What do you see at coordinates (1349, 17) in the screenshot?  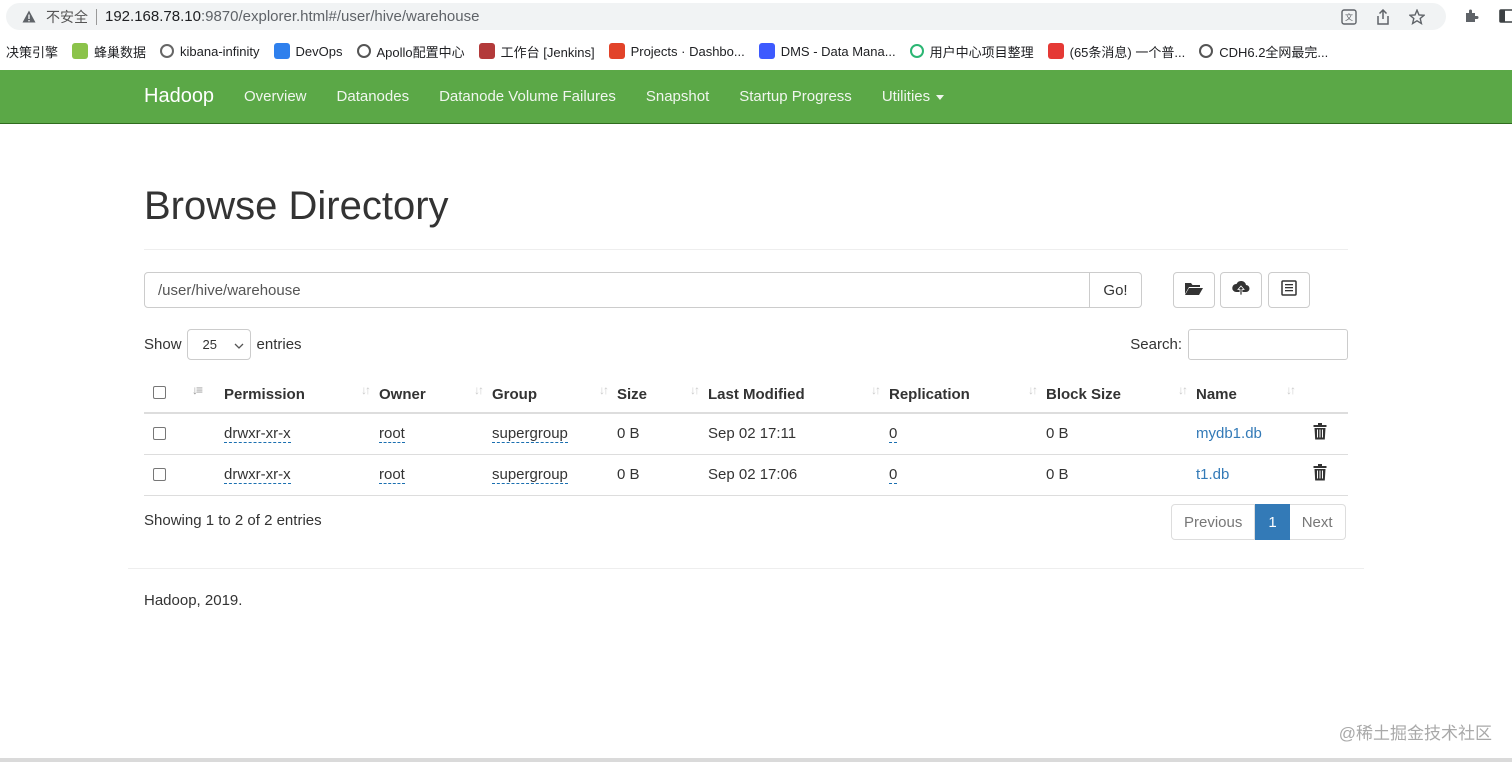 I see `translate-icon: 文` at bounding box center [1349, 17].